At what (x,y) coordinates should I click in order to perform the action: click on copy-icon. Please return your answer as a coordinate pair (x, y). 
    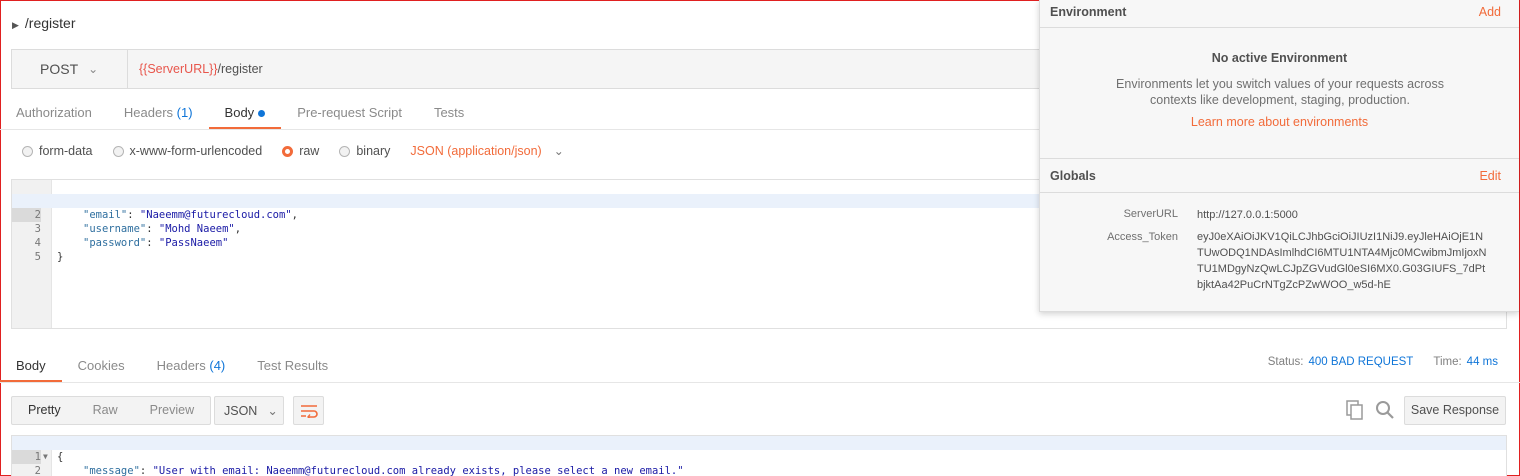
    Looking at the image, I should click on (1355, 410).